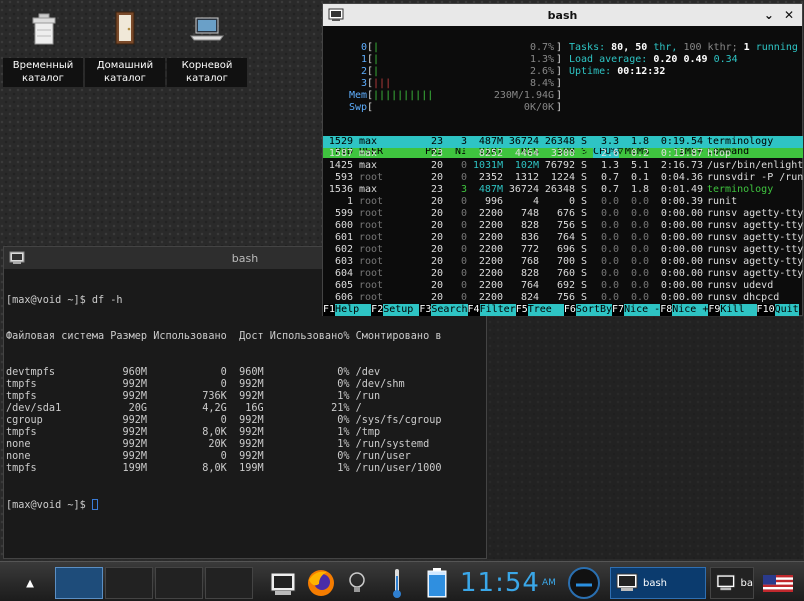  Describe the element at coordinates (490, 189) in the screenshot. I see `cell-virt: 487M` at that location.